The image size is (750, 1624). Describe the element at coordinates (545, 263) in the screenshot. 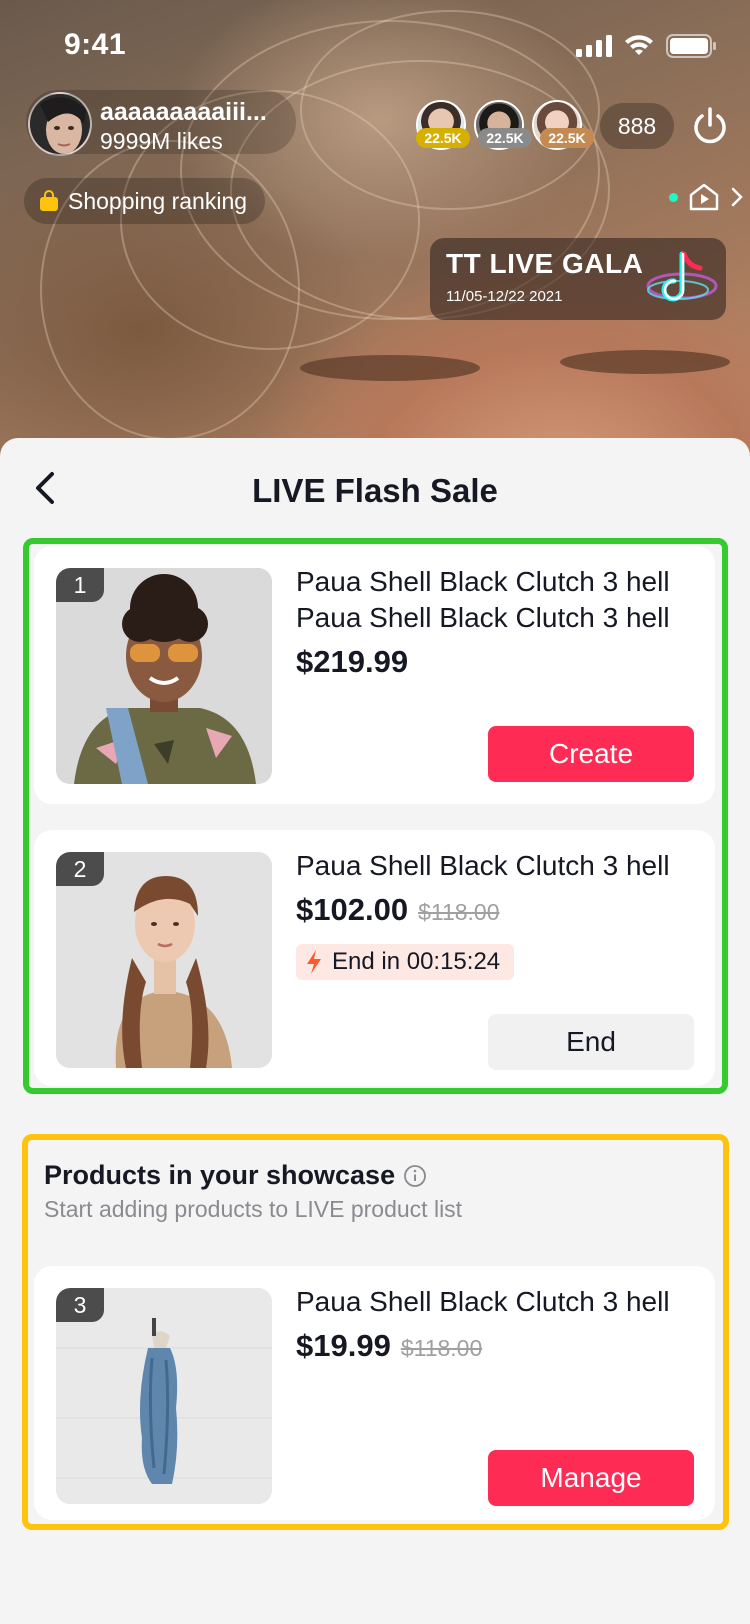

I see `gala-title: TT LIVE GALA` at that location.